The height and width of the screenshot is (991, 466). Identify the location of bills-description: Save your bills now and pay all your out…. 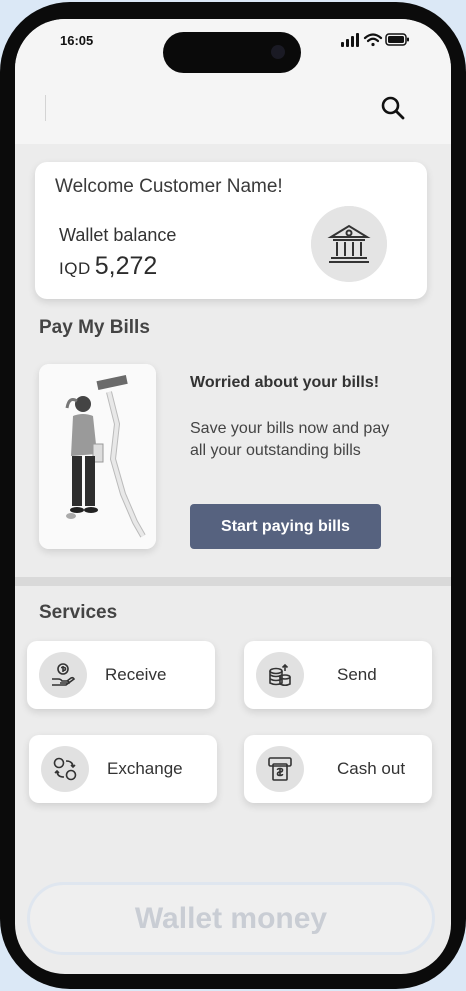
(290, 439).